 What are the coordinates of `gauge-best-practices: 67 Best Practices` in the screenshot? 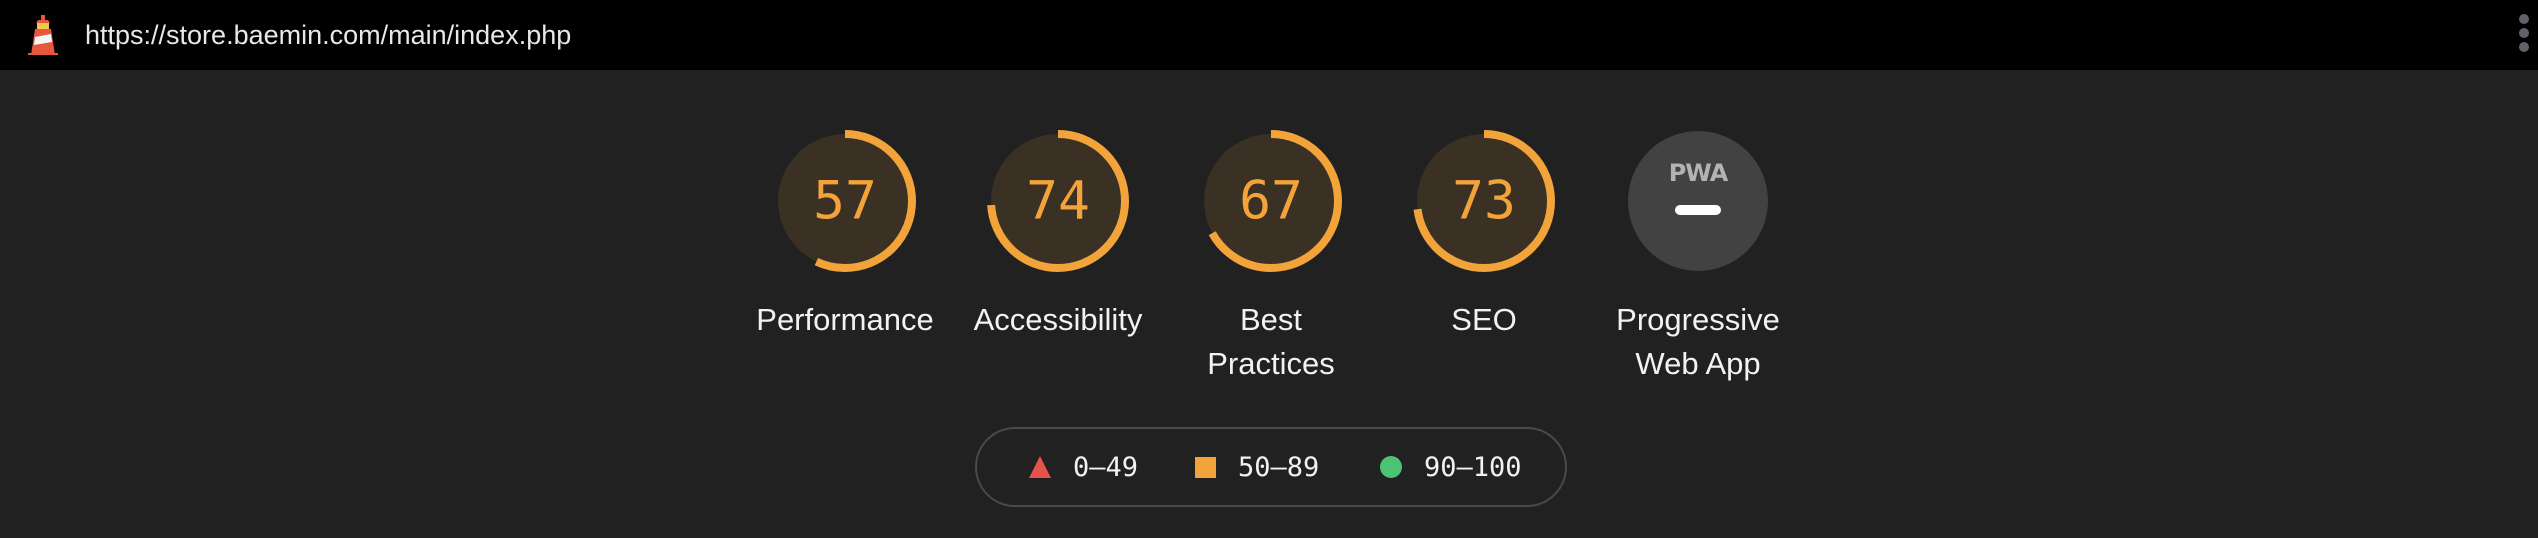 It's located at (1271, 256).